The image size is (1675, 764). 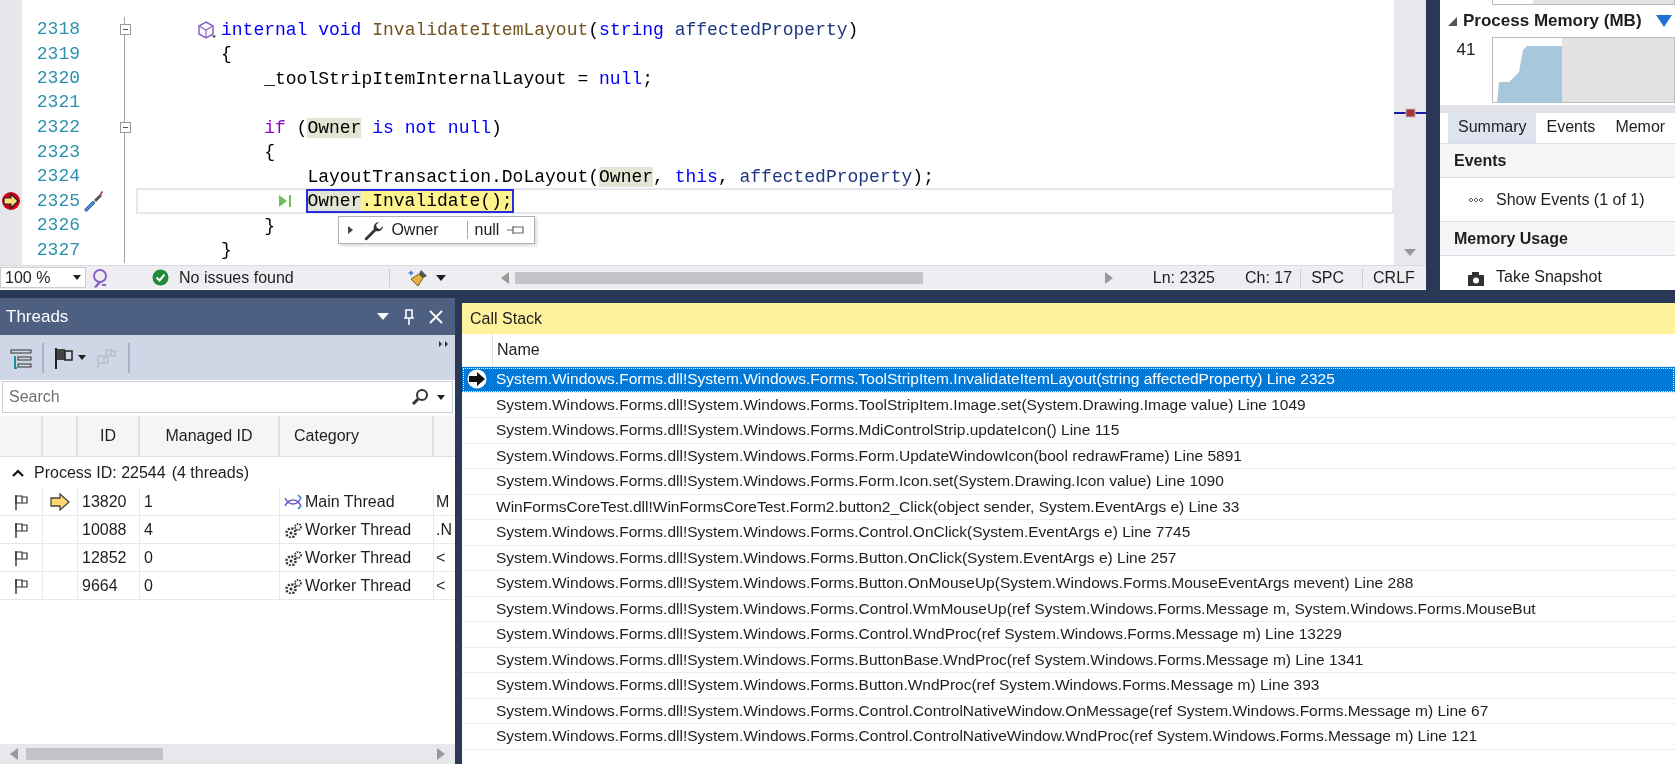 What do you see at coordinates (21, 357) in the screenshot?
I see `list-icon` at bounding box center [21, 357].